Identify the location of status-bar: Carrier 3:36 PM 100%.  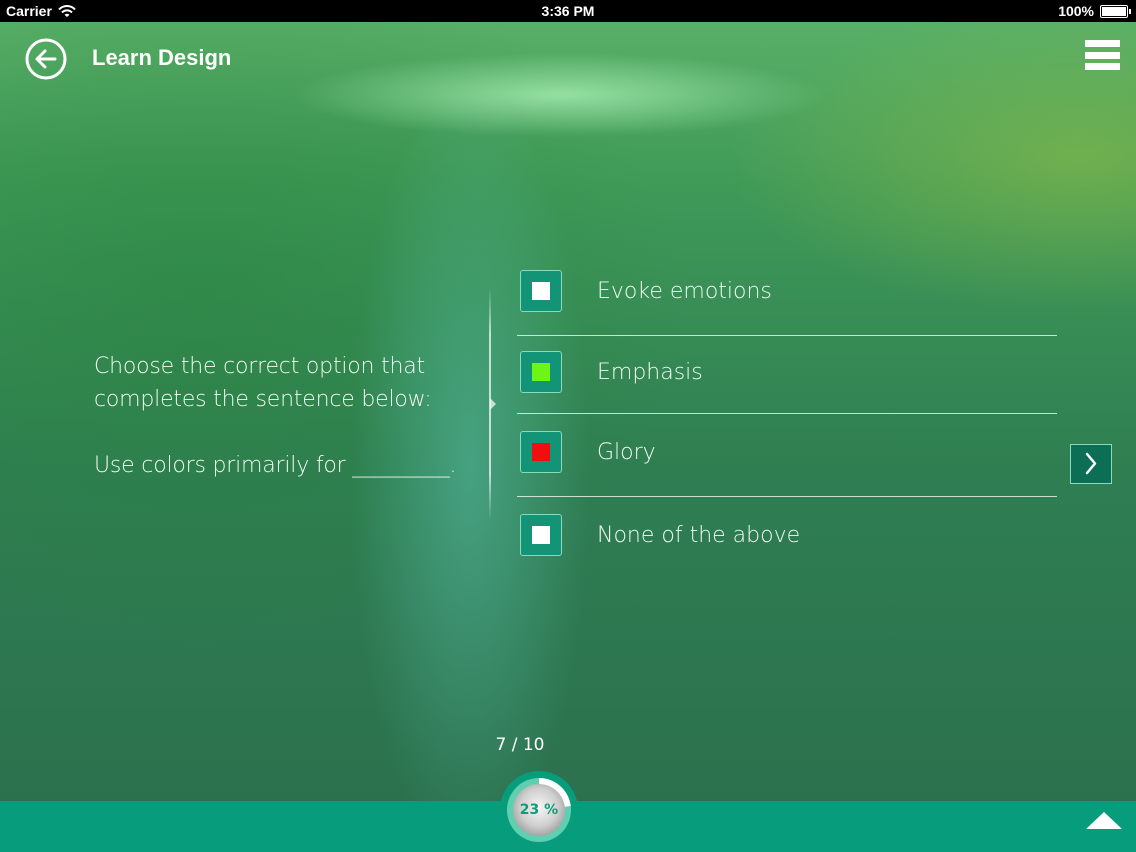
(568, 11).